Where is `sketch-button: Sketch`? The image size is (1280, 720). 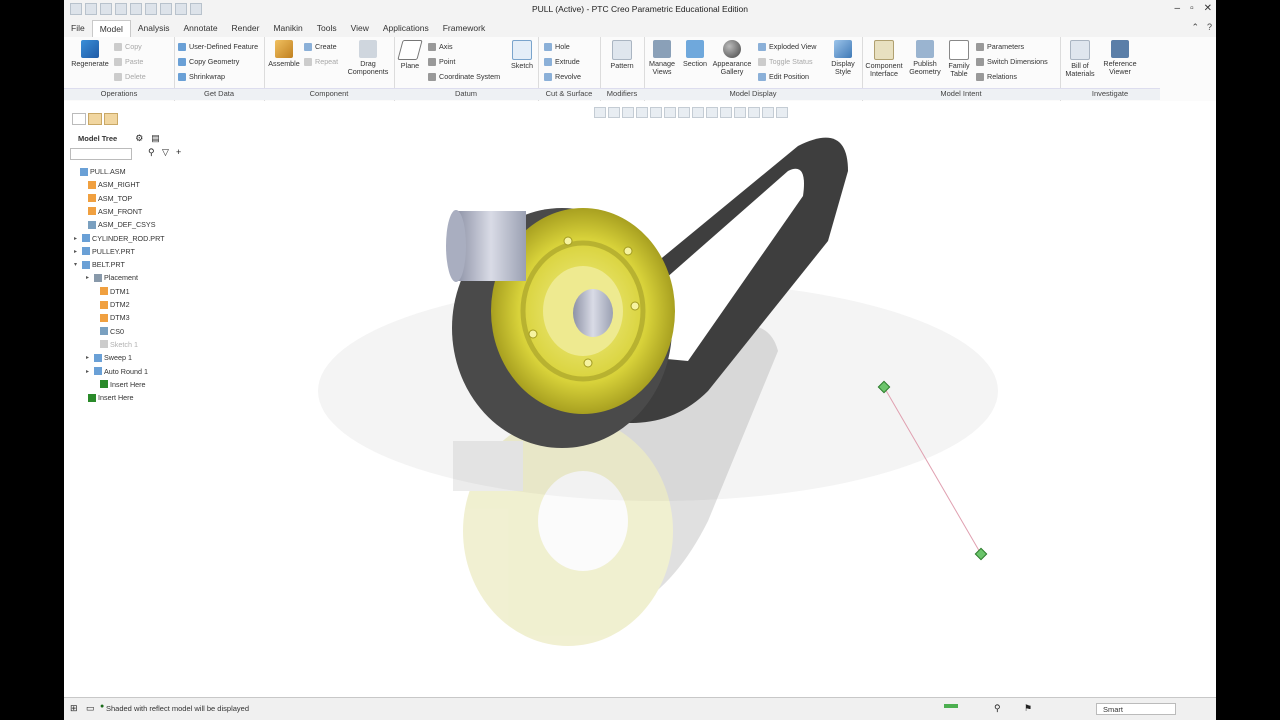
sketch-button: Sketch is located at coordinates (522, 55).